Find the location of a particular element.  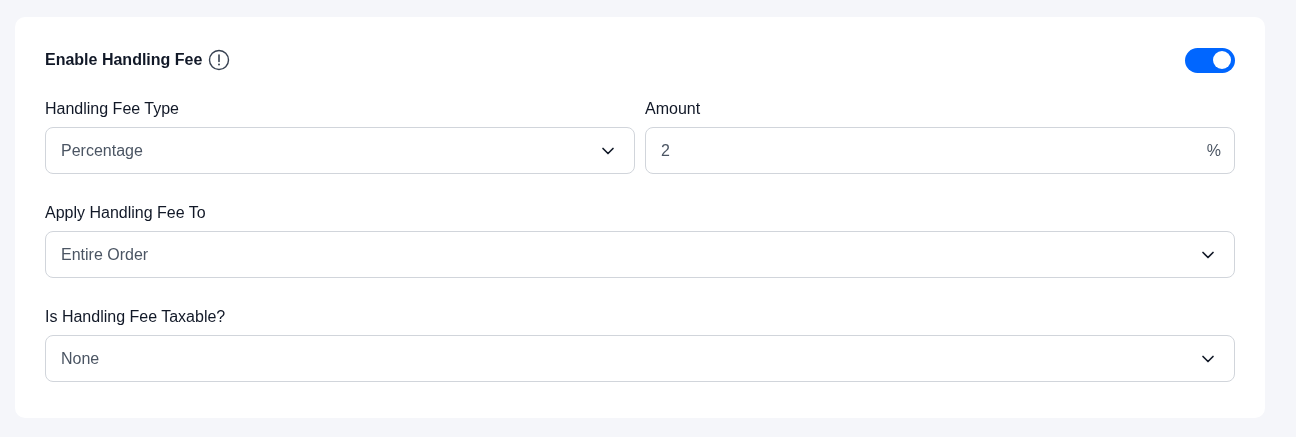

select-dropdown: Percentage is located at coordinates (340, 150).